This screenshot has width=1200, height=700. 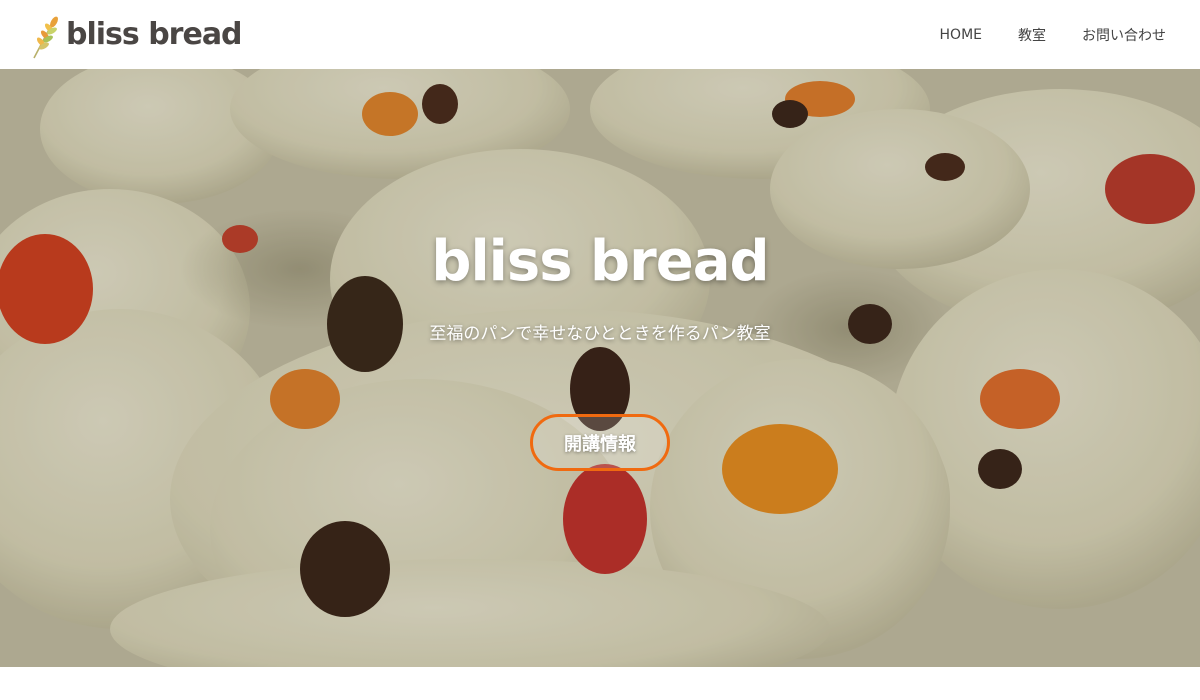 What do you see at coordinates (600, 334) in the screenshot?
I see `hero-subtitle: 至福のパンで幸せなひとときを作るパン教室` at bounding box center [600, 334].